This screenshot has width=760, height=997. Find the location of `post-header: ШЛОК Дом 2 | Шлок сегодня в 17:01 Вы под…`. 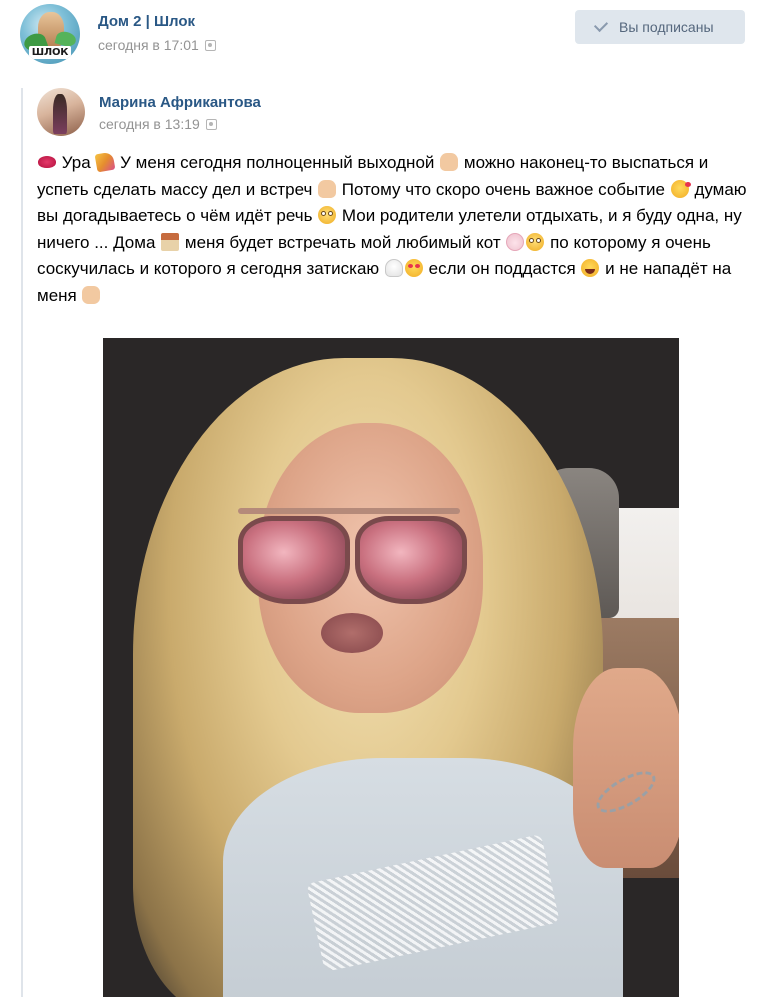

post-header: ШЛОК Дом 2 | Шлок сегодня в 17:01 Вы под… is located at coordinates (380, 35).